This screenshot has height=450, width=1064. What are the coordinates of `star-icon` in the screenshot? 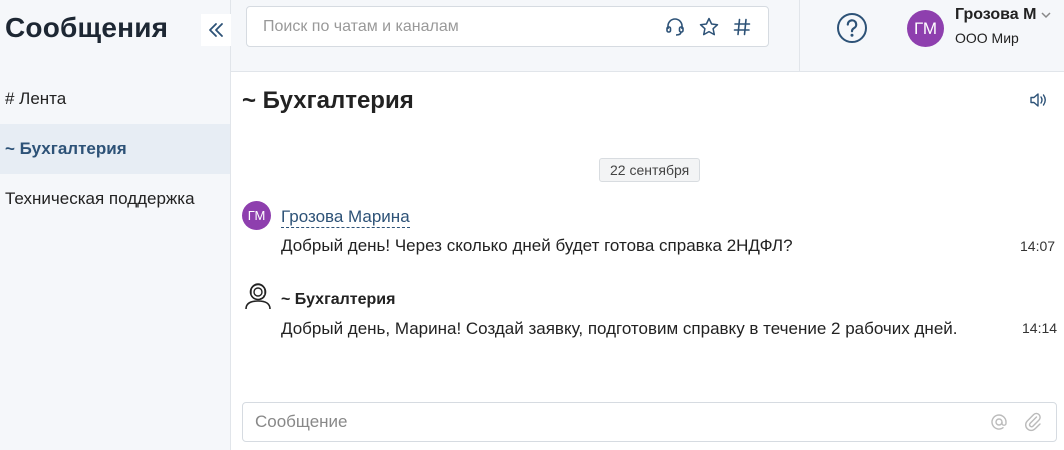 It's located at (709, 27).